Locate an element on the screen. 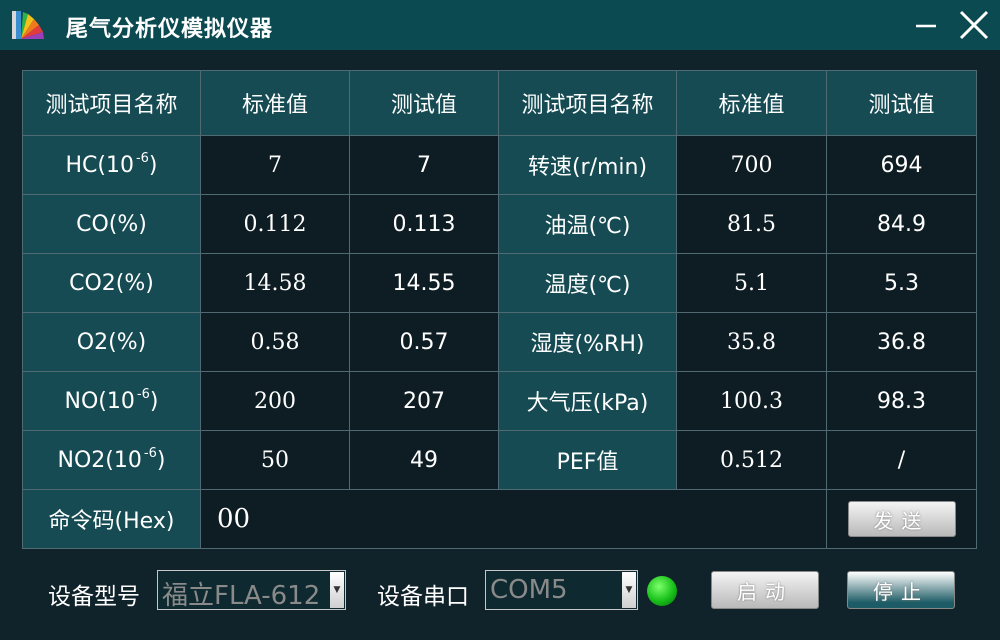 Image resolution: width=1000 pixels, height=640 pixels. standard-value-hc: 7 is located at coordinates (275, 165).